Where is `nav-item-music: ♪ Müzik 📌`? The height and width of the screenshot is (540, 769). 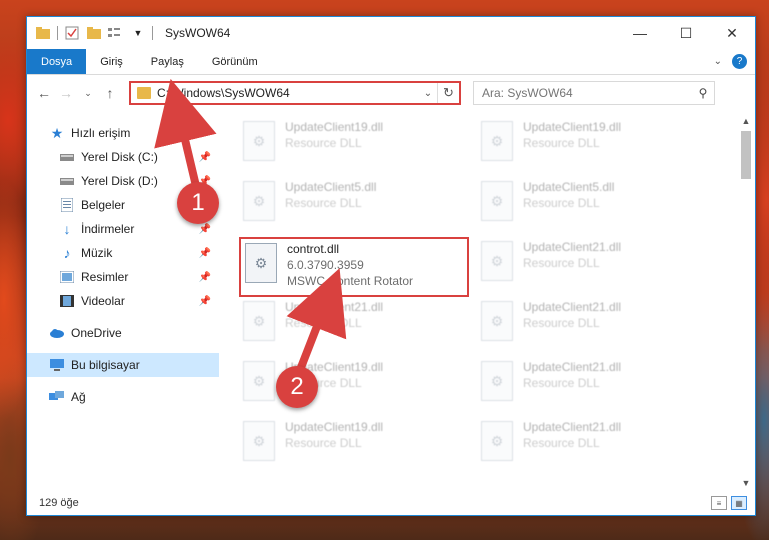
nav-item-music: ♪ Müzik 📌 is located at coordinates (123, 253).